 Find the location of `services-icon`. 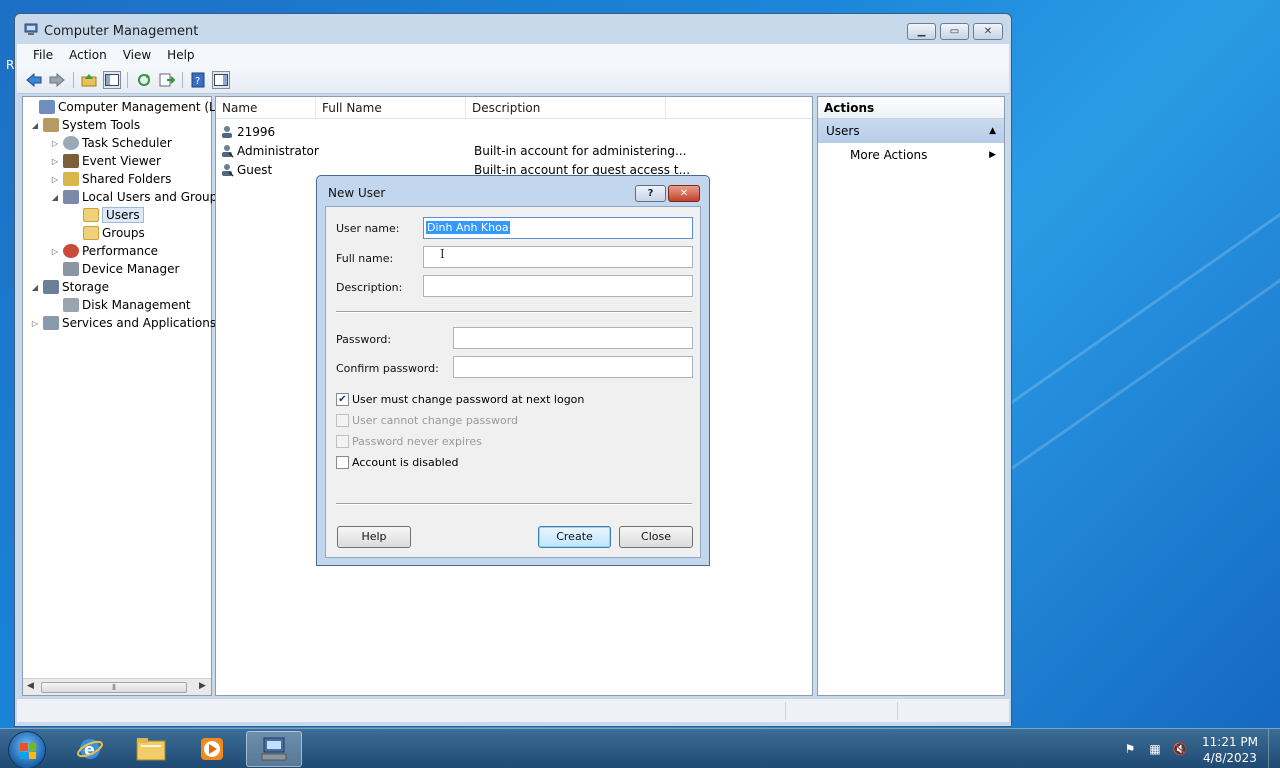

services-icon is located at coordinates (51, 323).